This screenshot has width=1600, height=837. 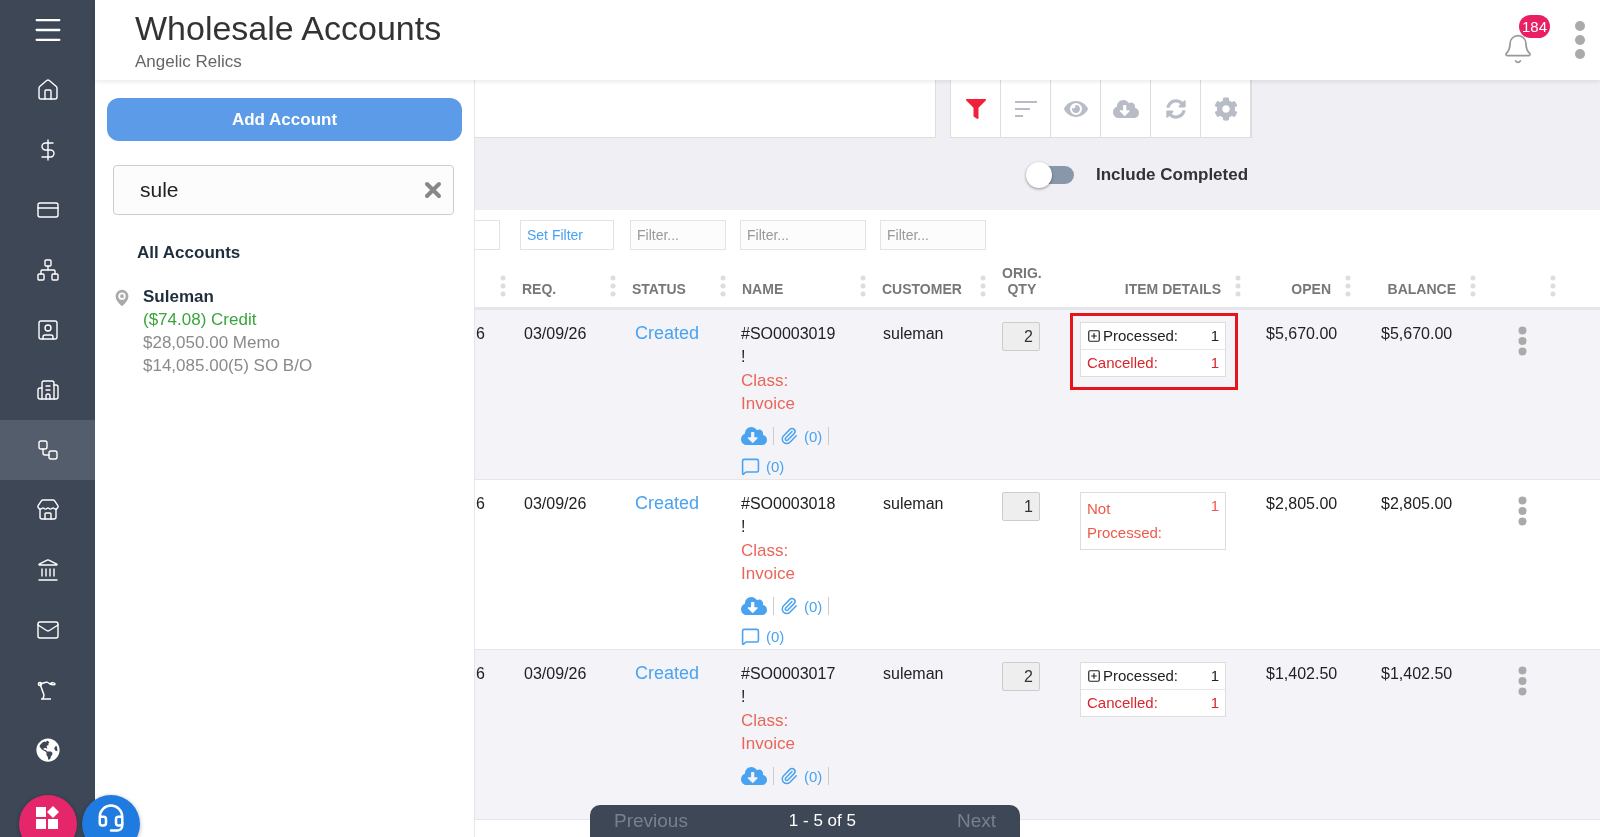 I want to click on more-icon, so click(x=1580, y=40).